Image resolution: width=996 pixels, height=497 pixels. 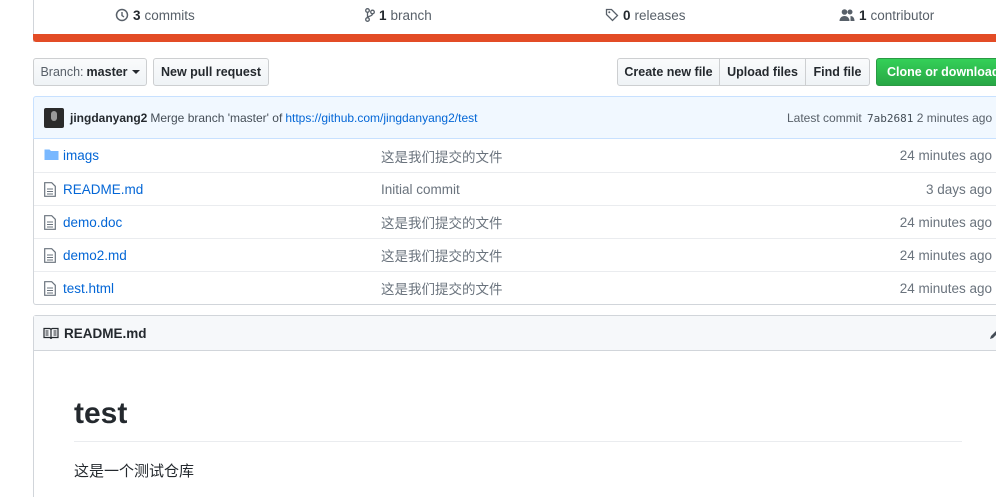 What do you see at coordinates (824, 117) in the screenshot?
I see `latest-commit-label: Latest commit` at bounding box center [824, 117].